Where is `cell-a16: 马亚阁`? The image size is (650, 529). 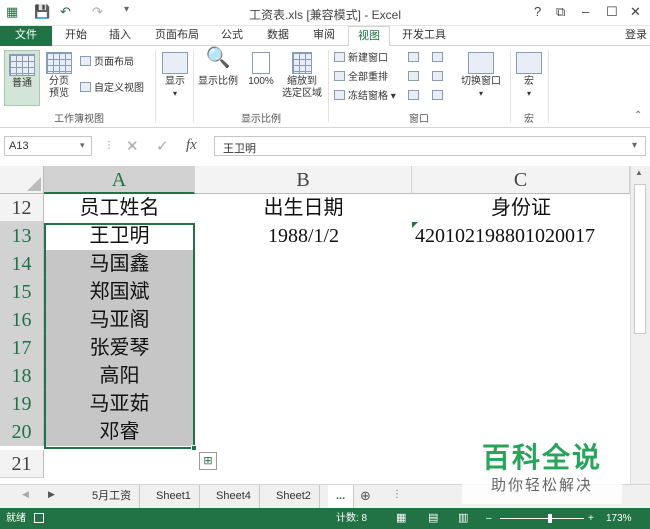
cell-a16: 马亚阁 is located at coordinates (119, 320).